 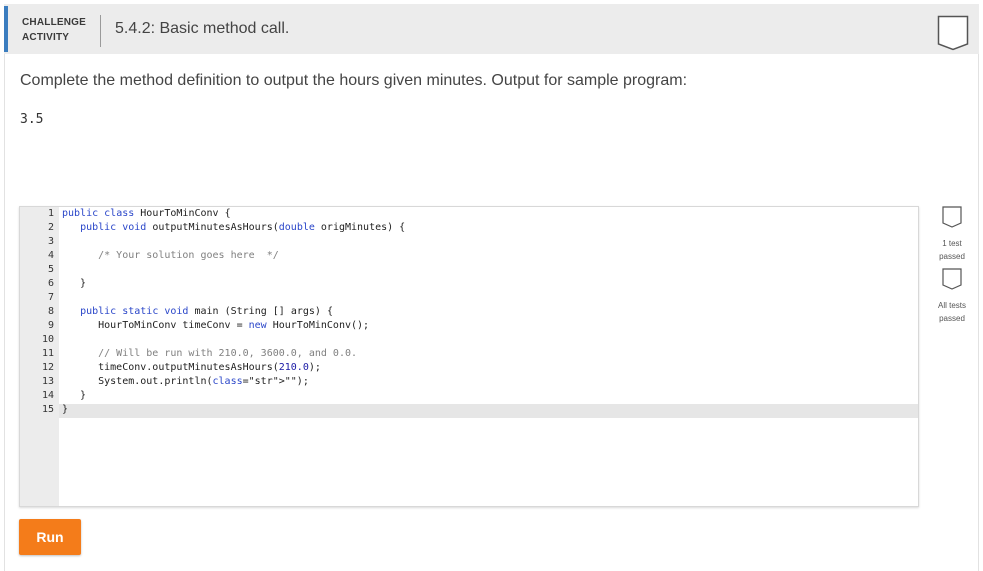 I want to click on code-line: 1 public class HourToMinConv {, so click(x=469, y=214).